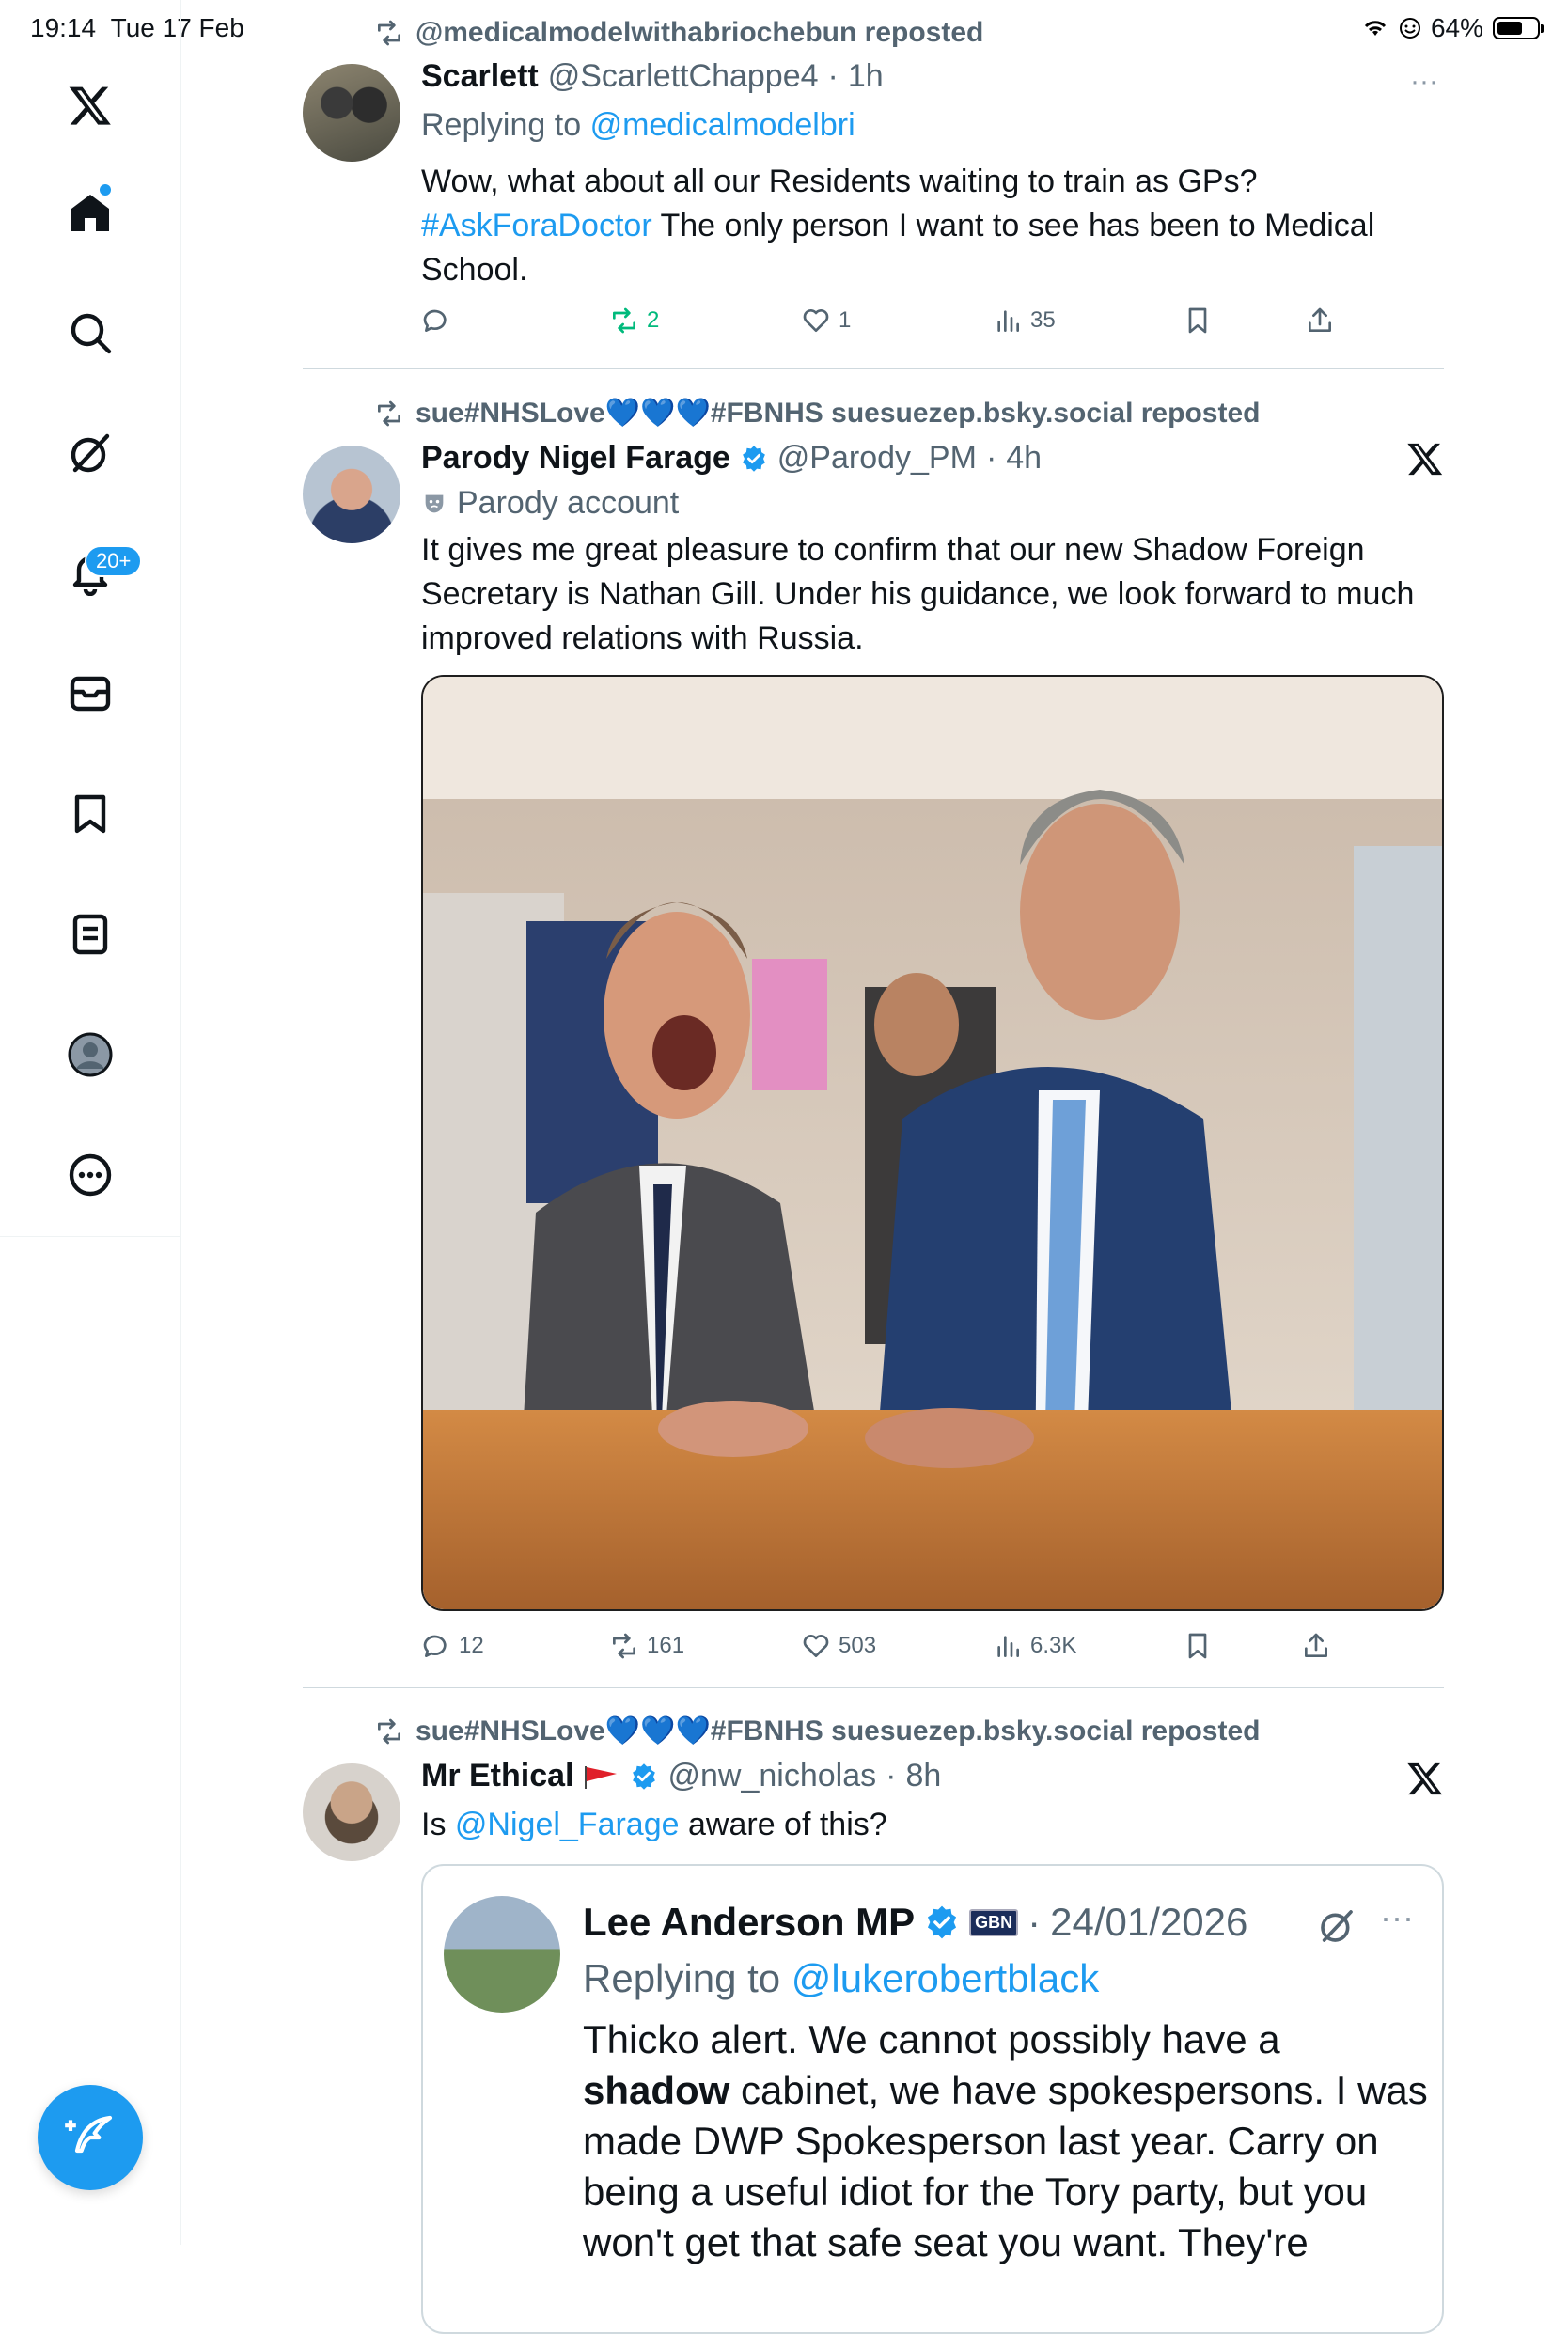  I want to click on quoted-author-name: Lee Anderson MP, so click(749, 1922).